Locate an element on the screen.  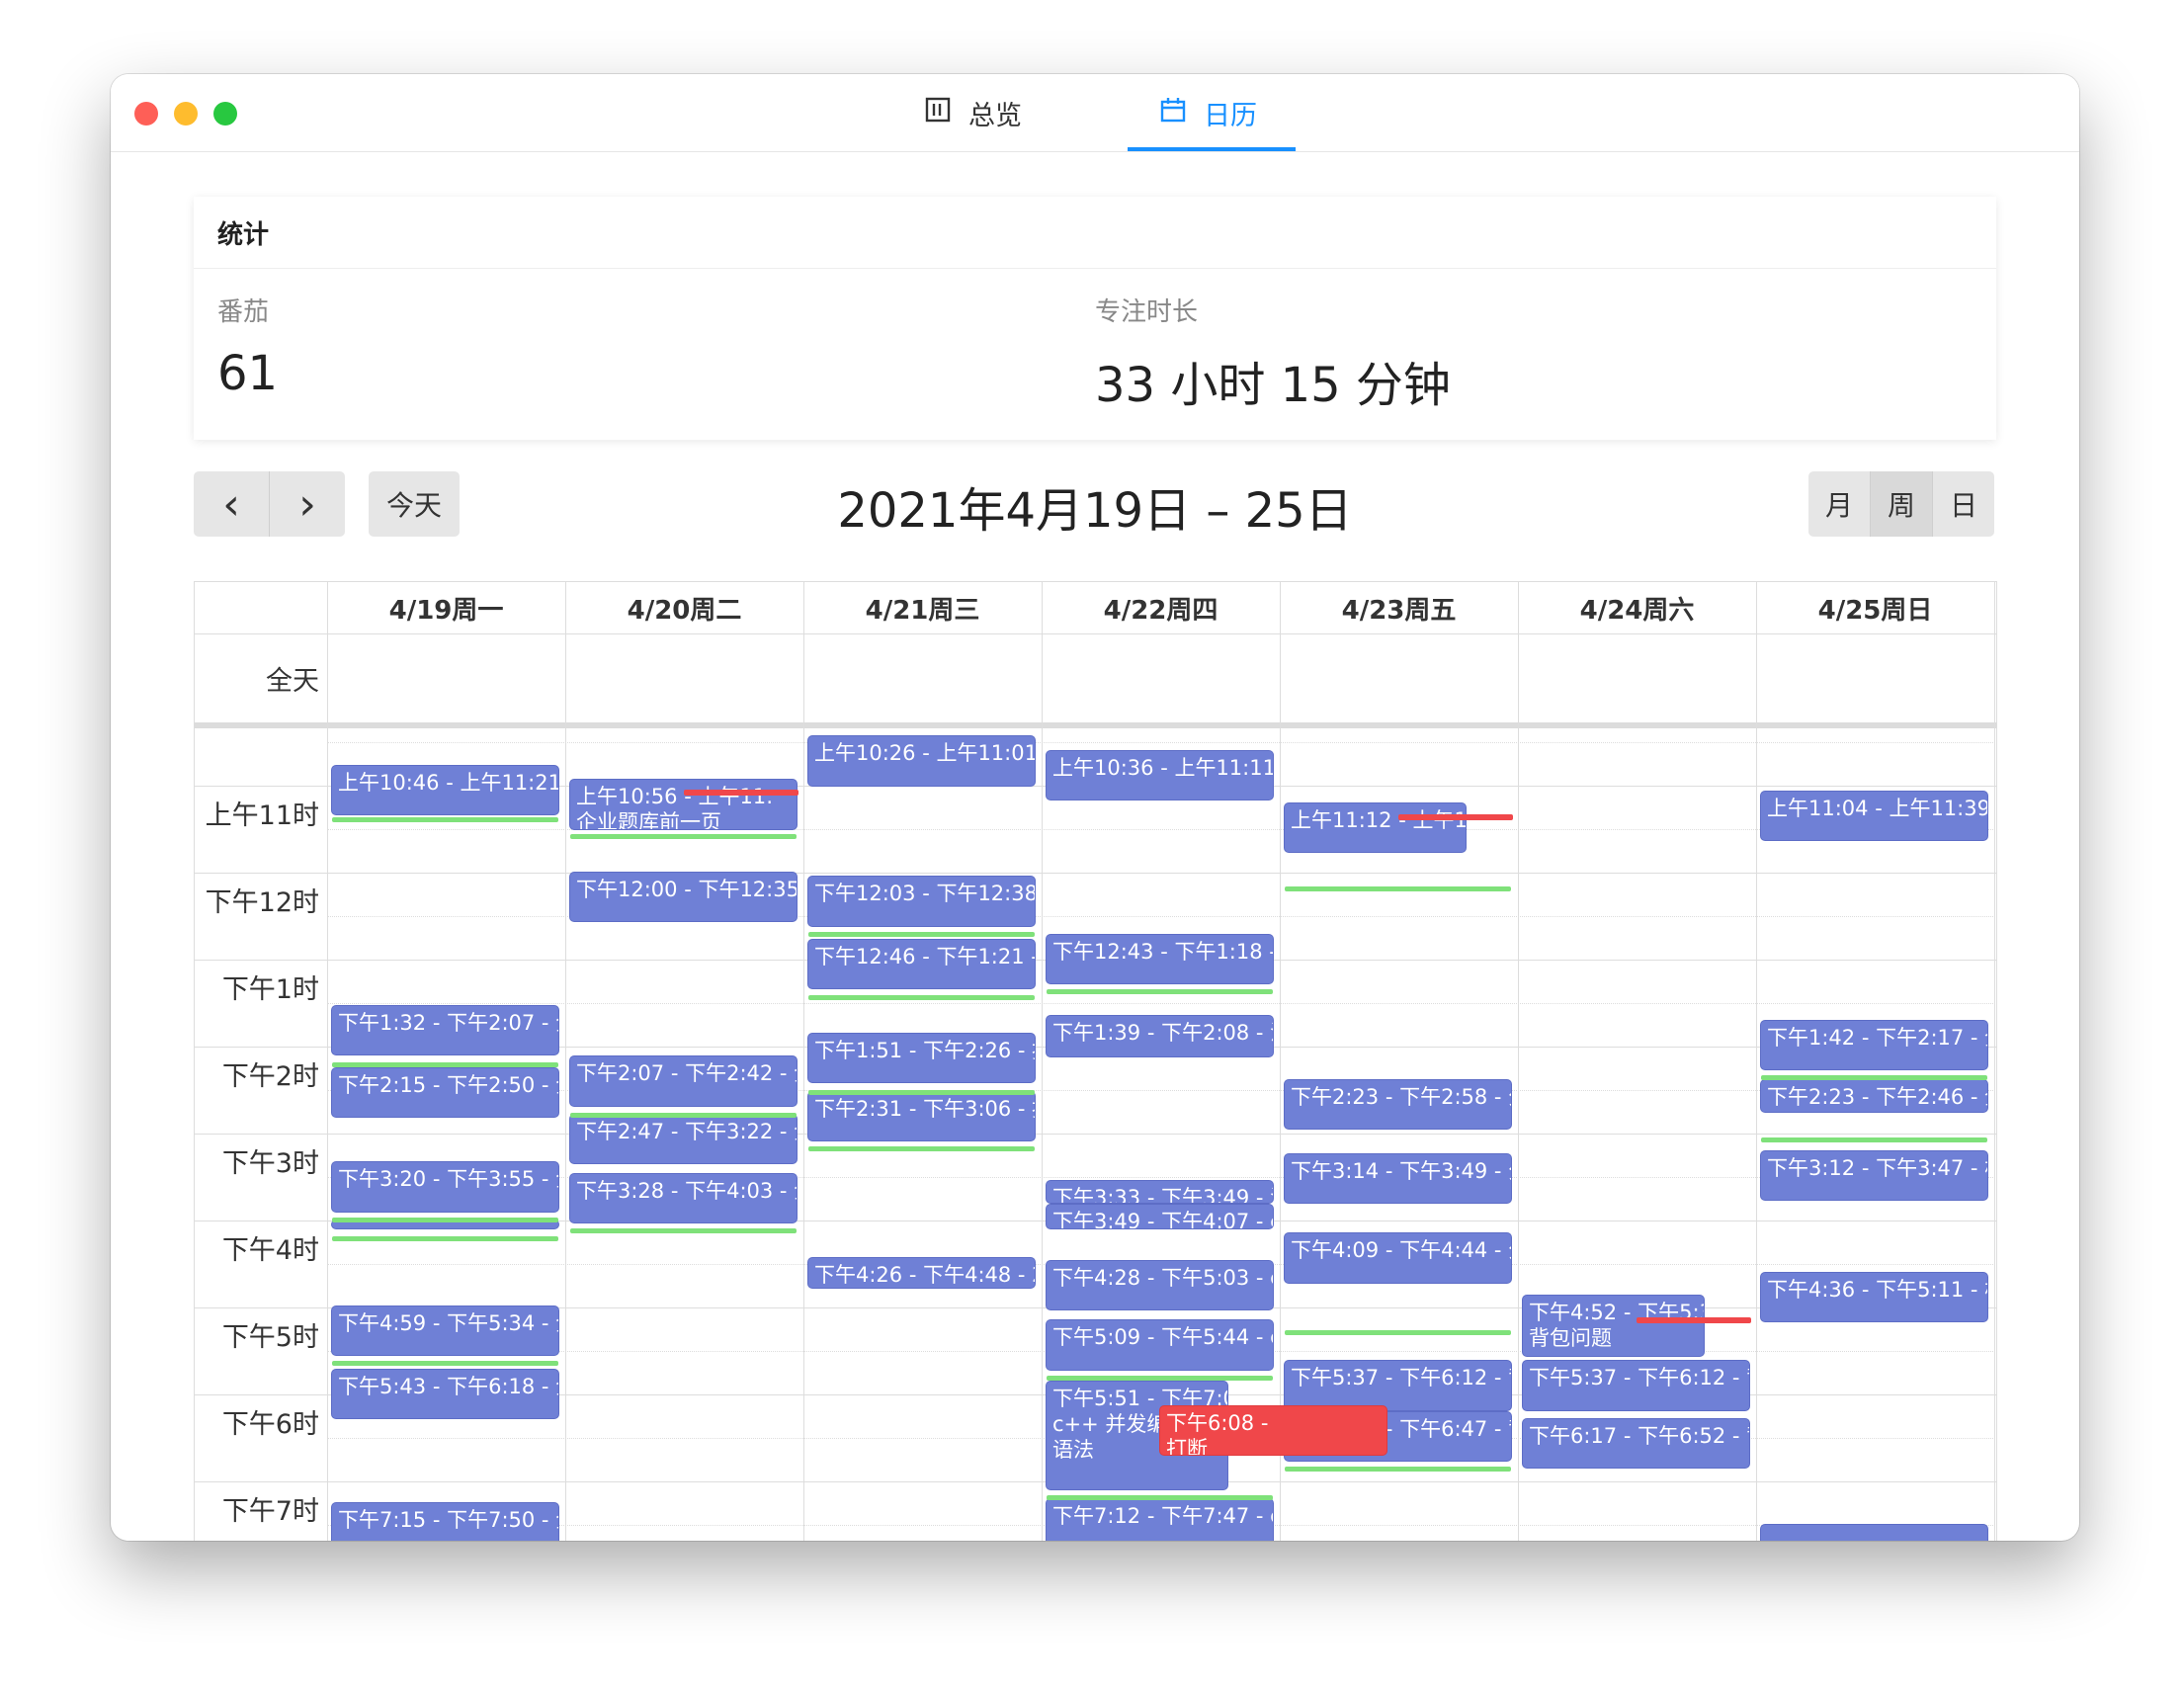
pomodoro-event: 下午3:33 - 下午3:49 - 泛 is located at coordinates (1160, 1192).